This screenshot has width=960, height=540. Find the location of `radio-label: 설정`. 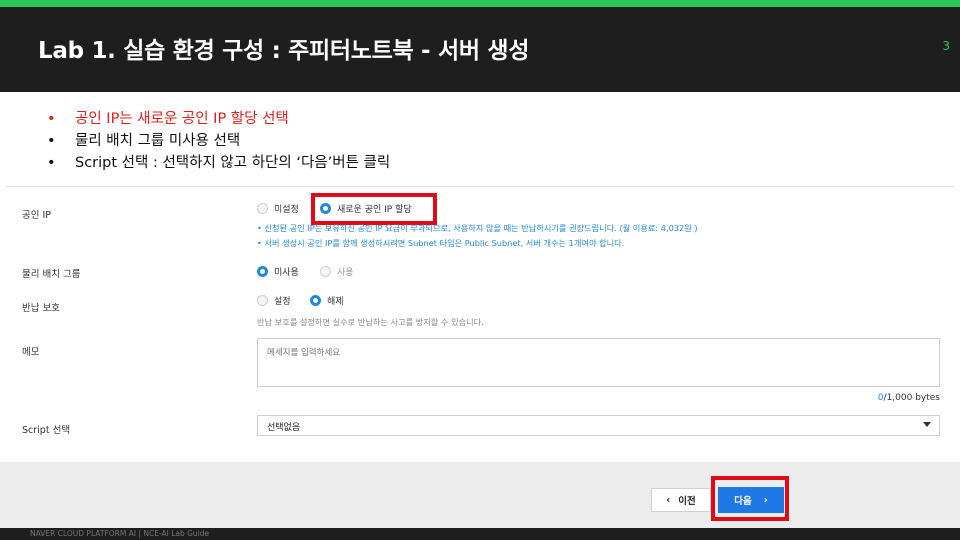

radio-label: 설정 is located at coordinates (282, 302).